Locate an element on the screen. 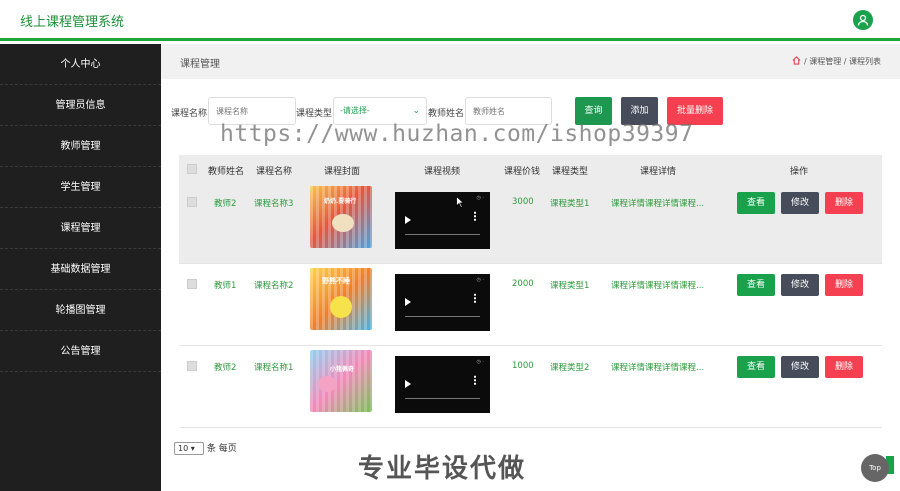 This screenshot has height=491, width=900. cell-price: 3000 is located at coordinates (523, 202).